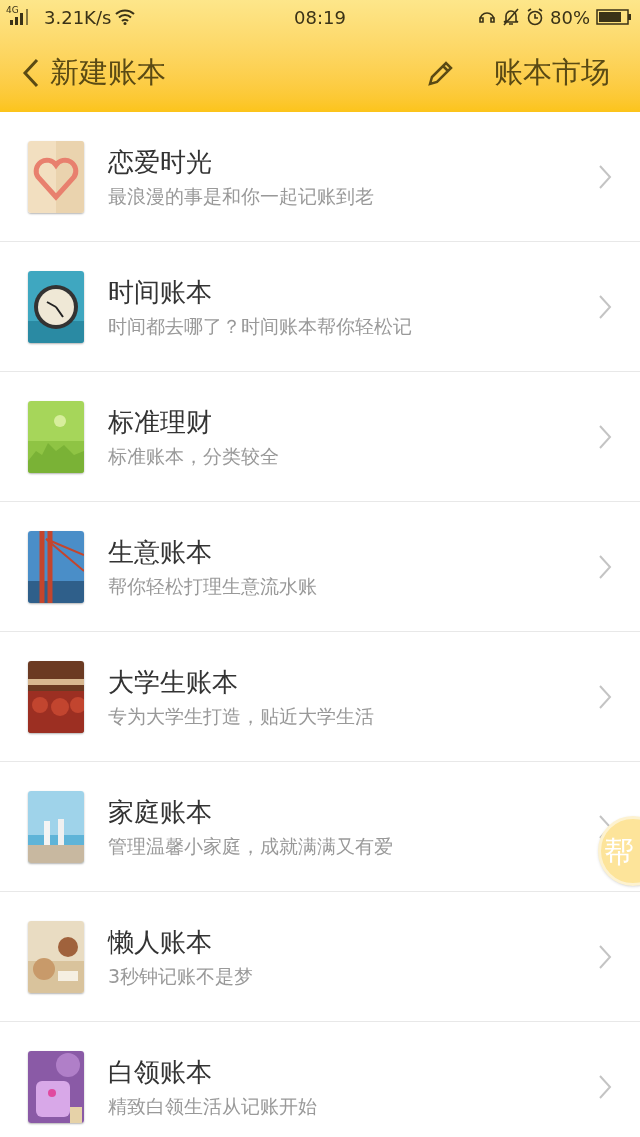  I want to click on back-button: 新建账本, so click(94, 73).